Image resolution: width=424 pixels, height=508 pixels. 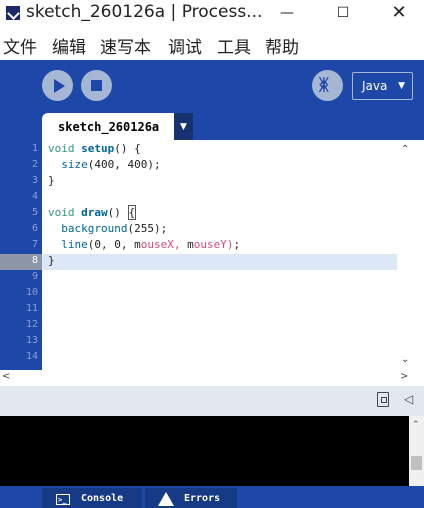 I want to click on minimize-button: —, so click(x=287, y=14).